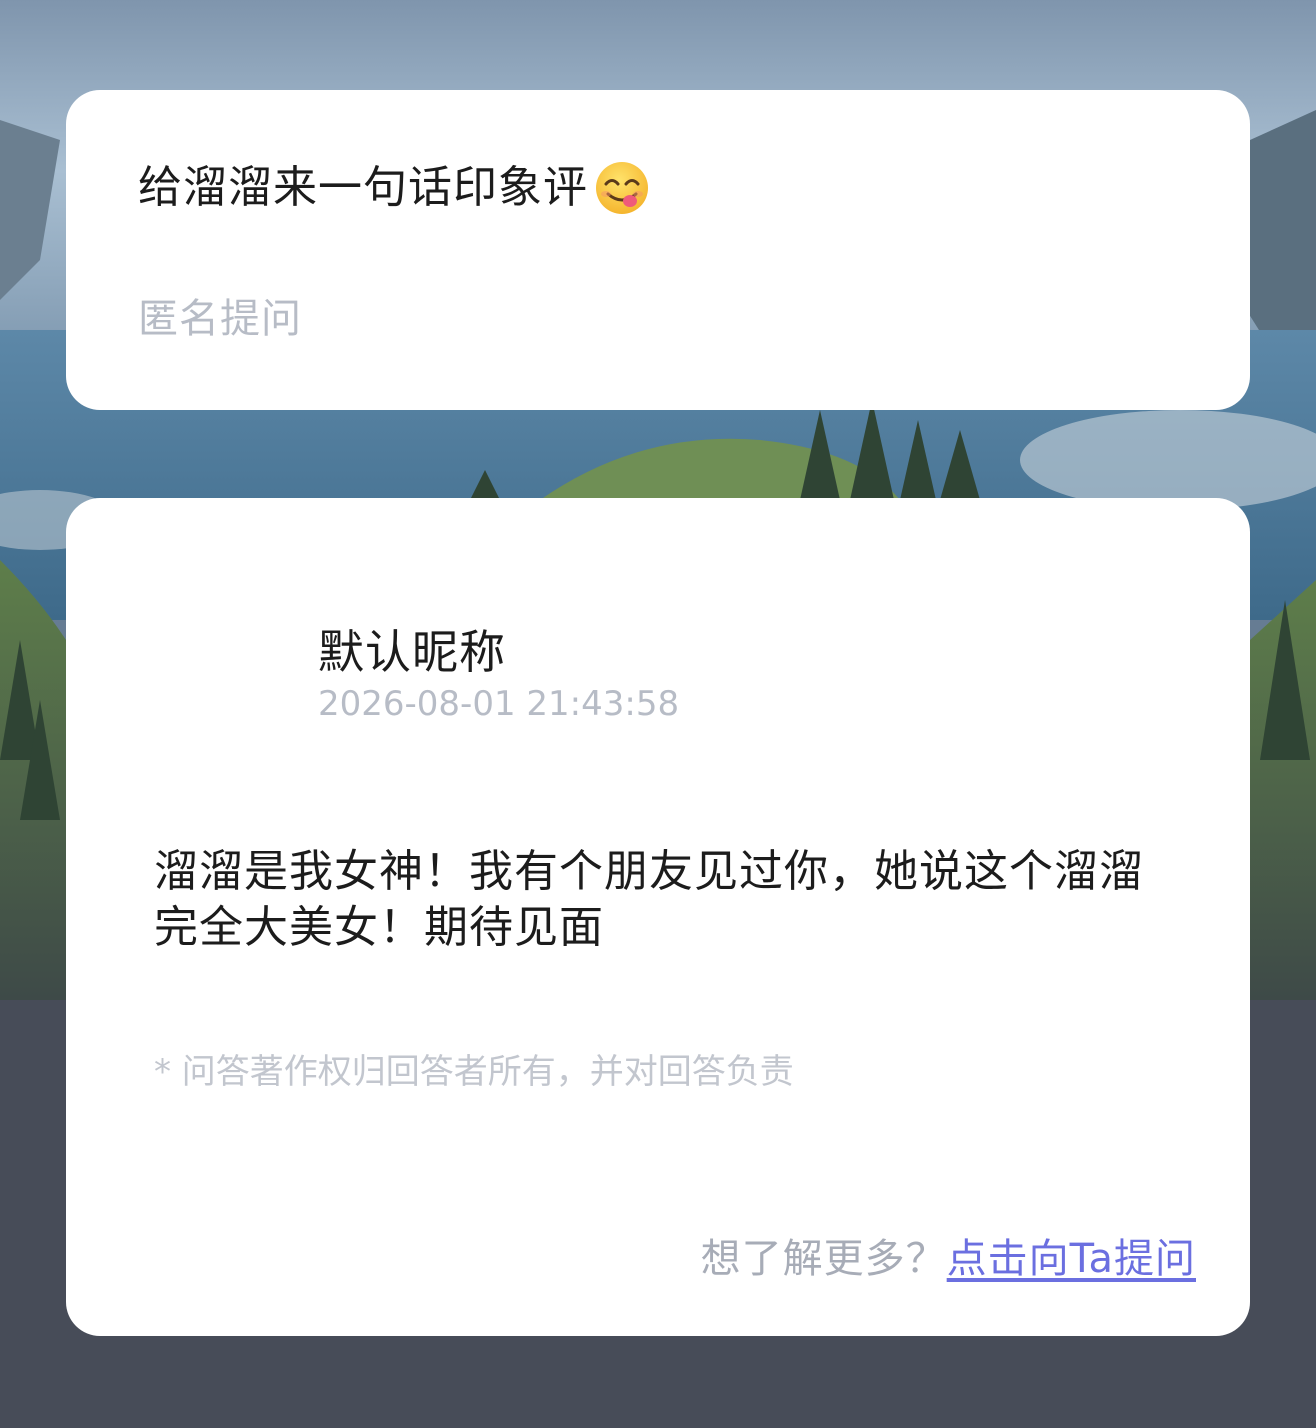 Image resolution: width=1316 pixels, height=1428 pixels. I want to click on anonymous-question-label: 匿名提问, so click(220, 319).